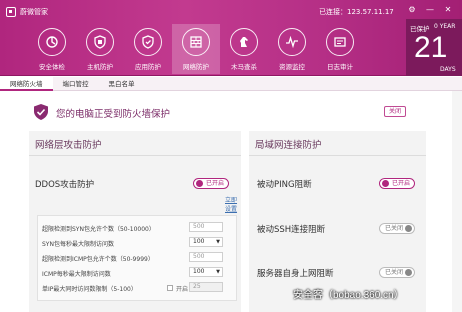  I want to click on scan-icon, so click(52, 42).